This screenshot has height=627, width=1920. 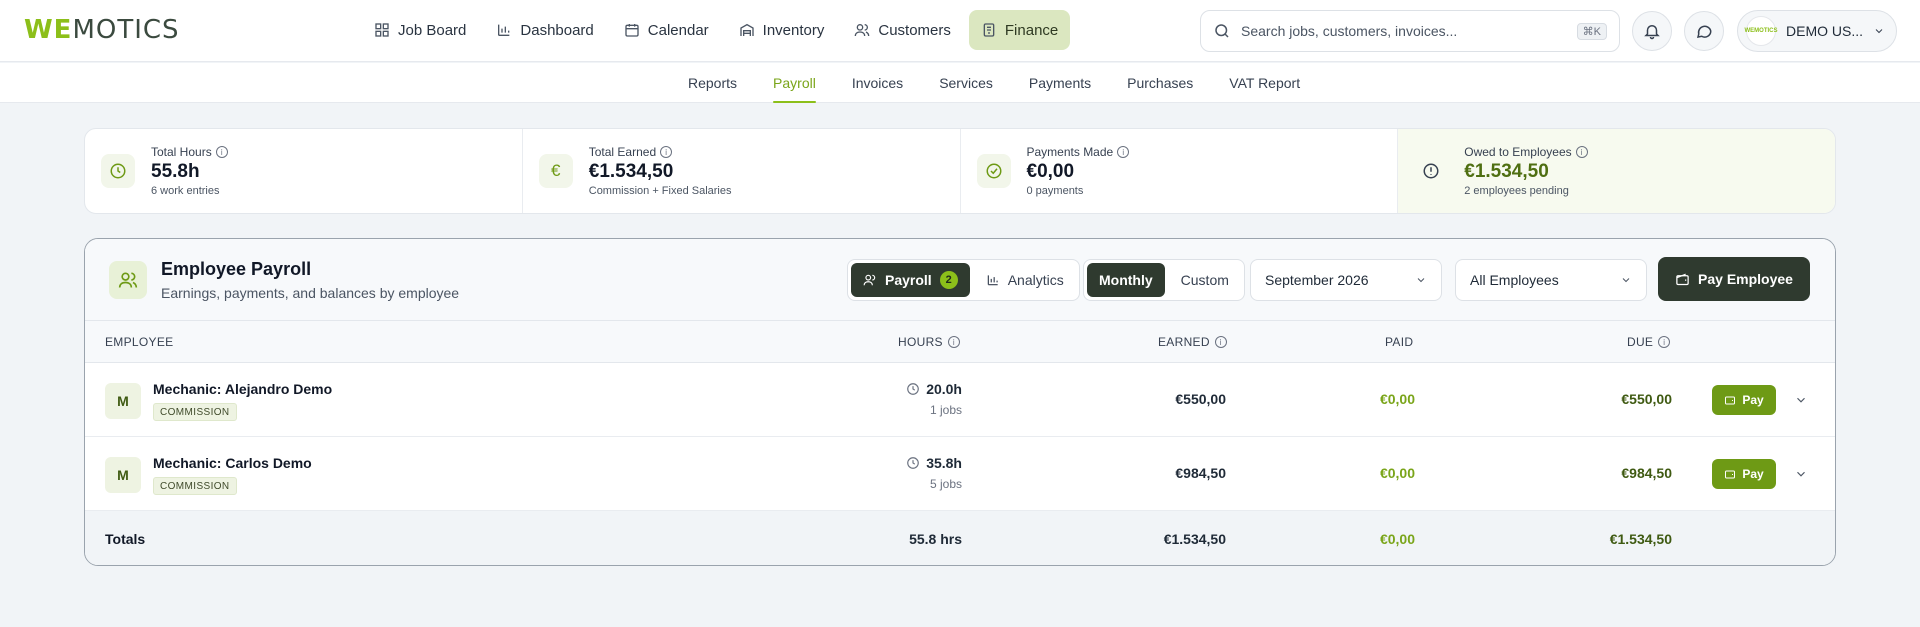 What do you see at coordinates (382, 30) in the screenshot?
I see `grid-icon` at bounding box center [382, 30].